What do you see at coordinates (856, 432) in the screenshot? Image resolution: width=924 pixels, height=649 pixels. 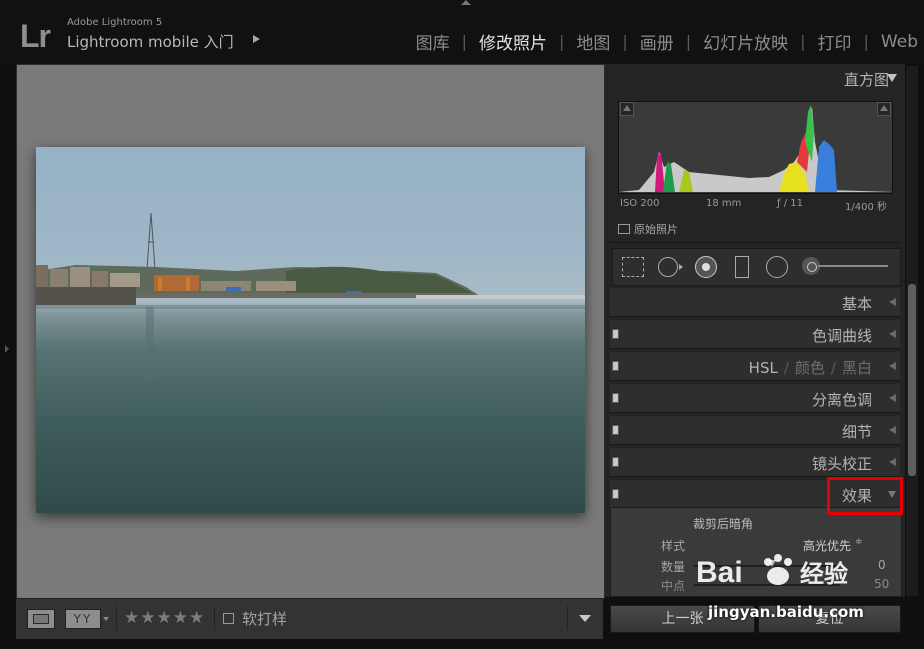 I see `panel-detail-label: 细节` at bounding box center [856, 432].